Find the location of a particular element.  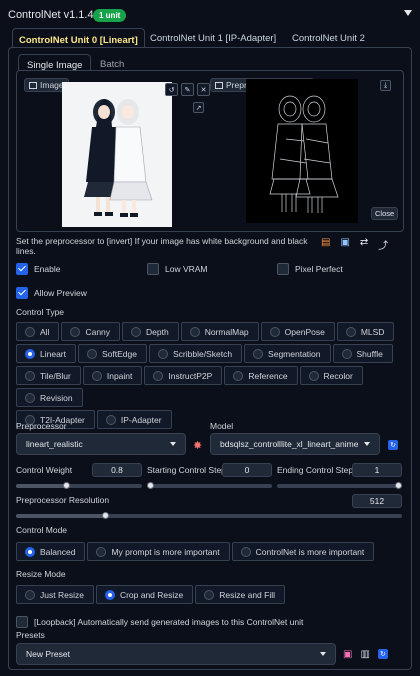

control-type-shuffle: Shuffle is located at coordinates (362, 353).